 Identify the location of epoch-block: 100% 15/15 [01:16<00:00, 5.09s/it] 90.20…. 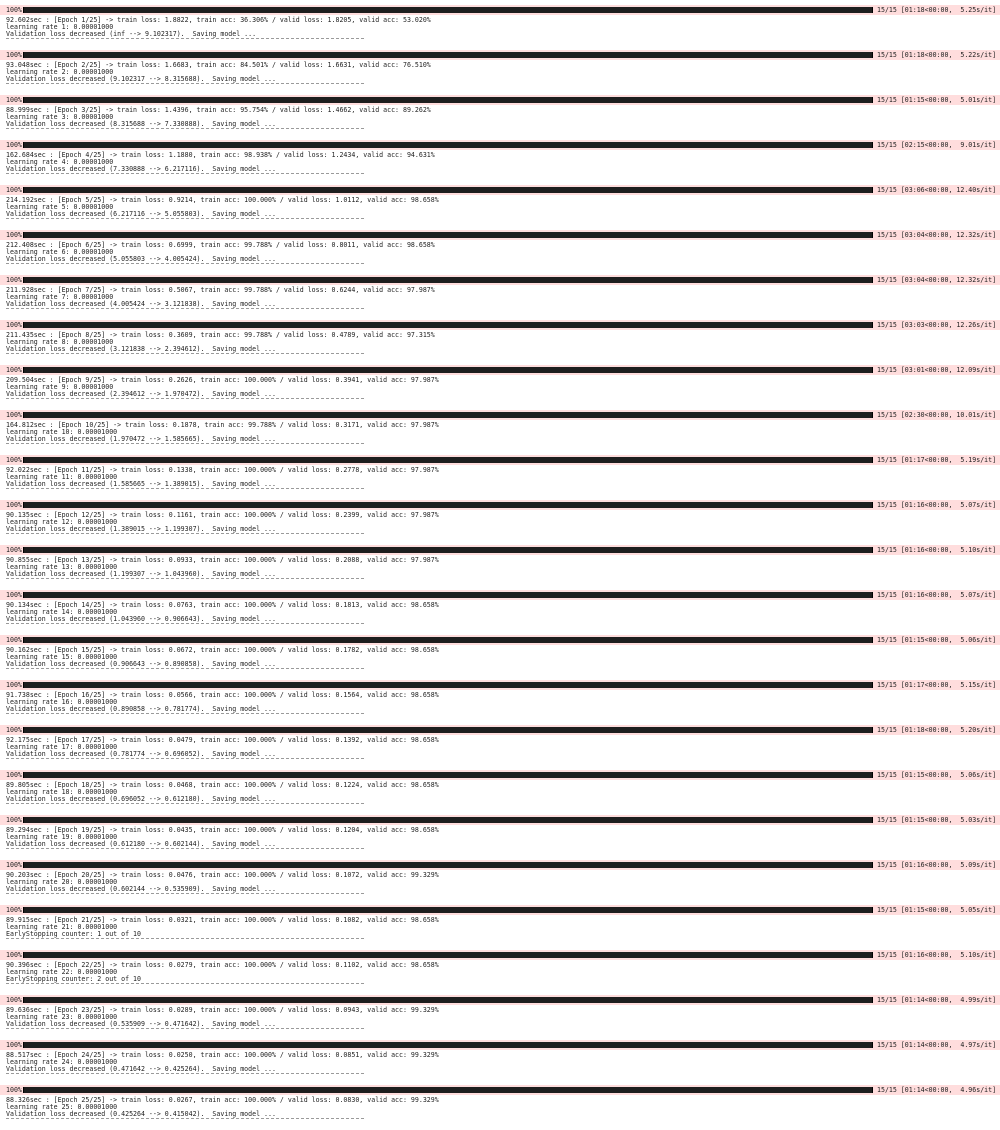
(500, 882).